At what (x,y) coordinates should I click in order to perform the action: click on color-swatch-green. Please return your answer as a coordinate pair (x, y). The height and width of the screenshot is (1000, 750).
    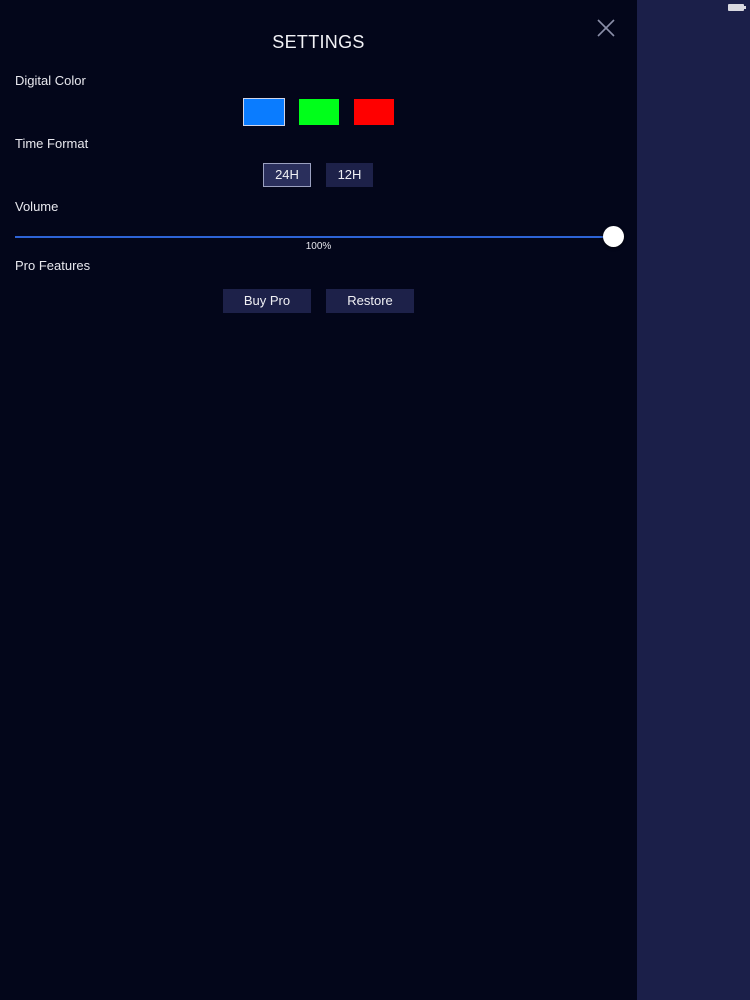
    Looking at the image, I should click on (319, 112).